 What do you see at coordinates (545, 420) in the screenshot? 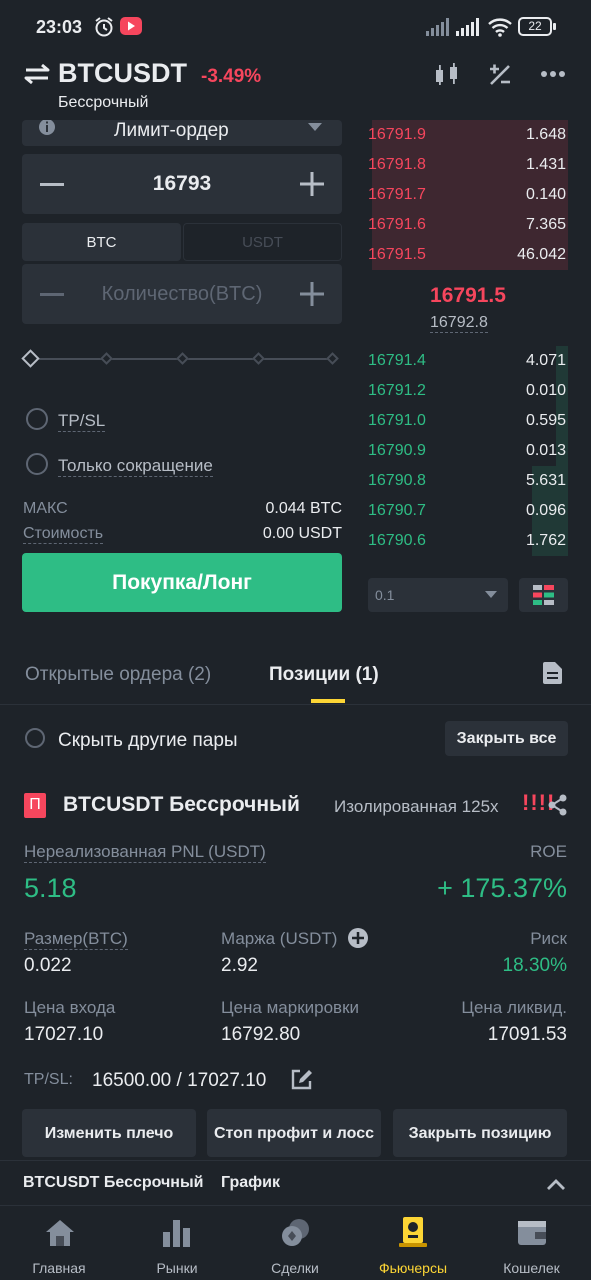
I see `bid-quantity: 0.595` at bounding box center [545, 420].